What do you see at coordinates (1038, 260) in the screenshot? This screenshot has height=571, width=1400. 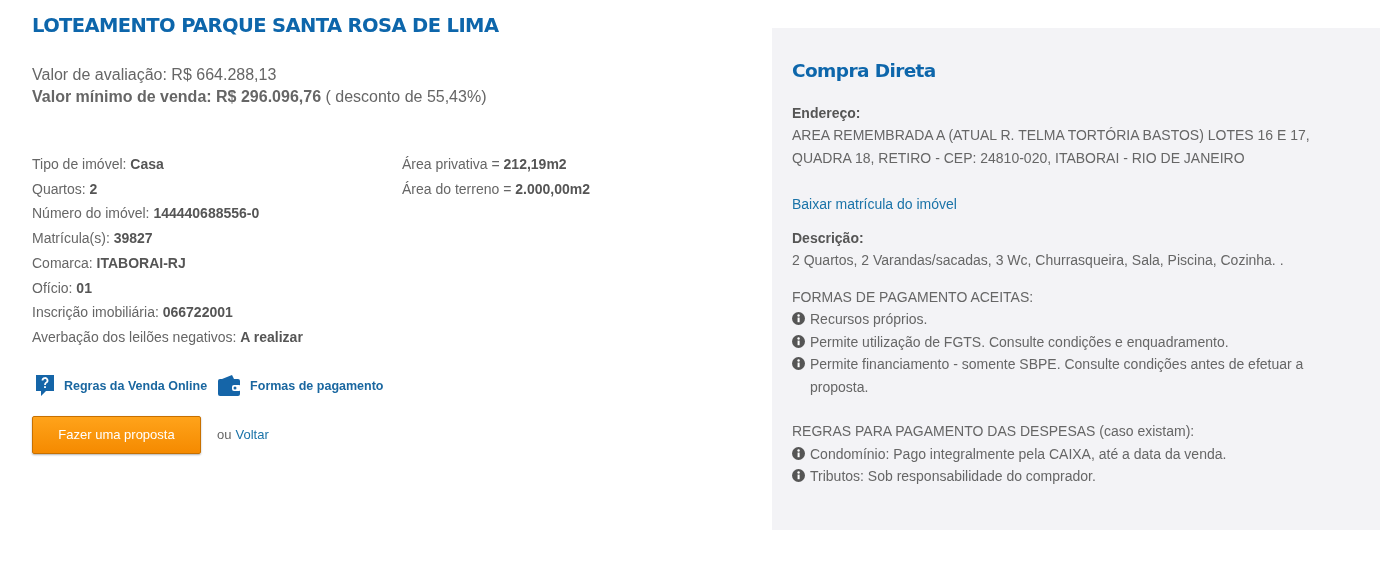 I see `description-text: 2 Quartos, 2 Varandas/sacadas, 3 Wc, Churrasqueira, Sala, Piscina, Cozinha. .` at bounding box center [1038, 260].